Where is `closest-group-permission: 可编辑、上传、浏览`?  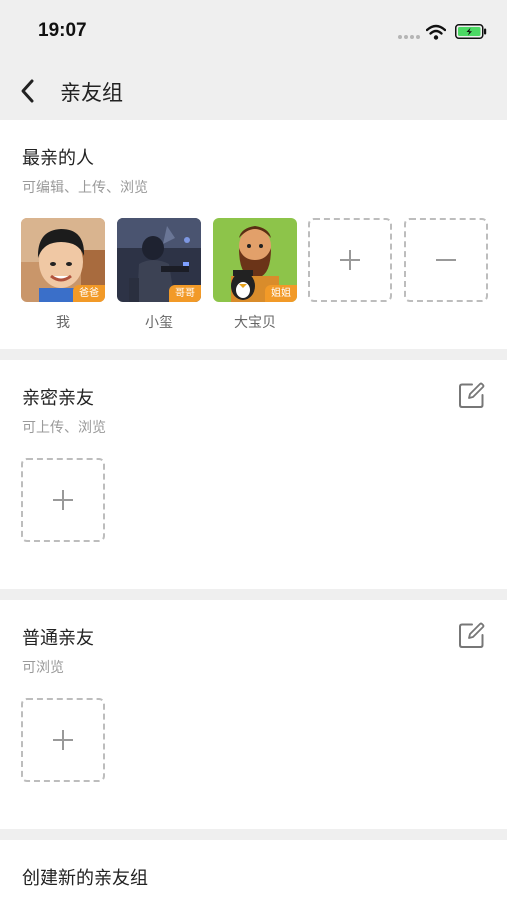 closest-group-permission: 可编辑、上传、浏览 is located at coordinates (85, 188).